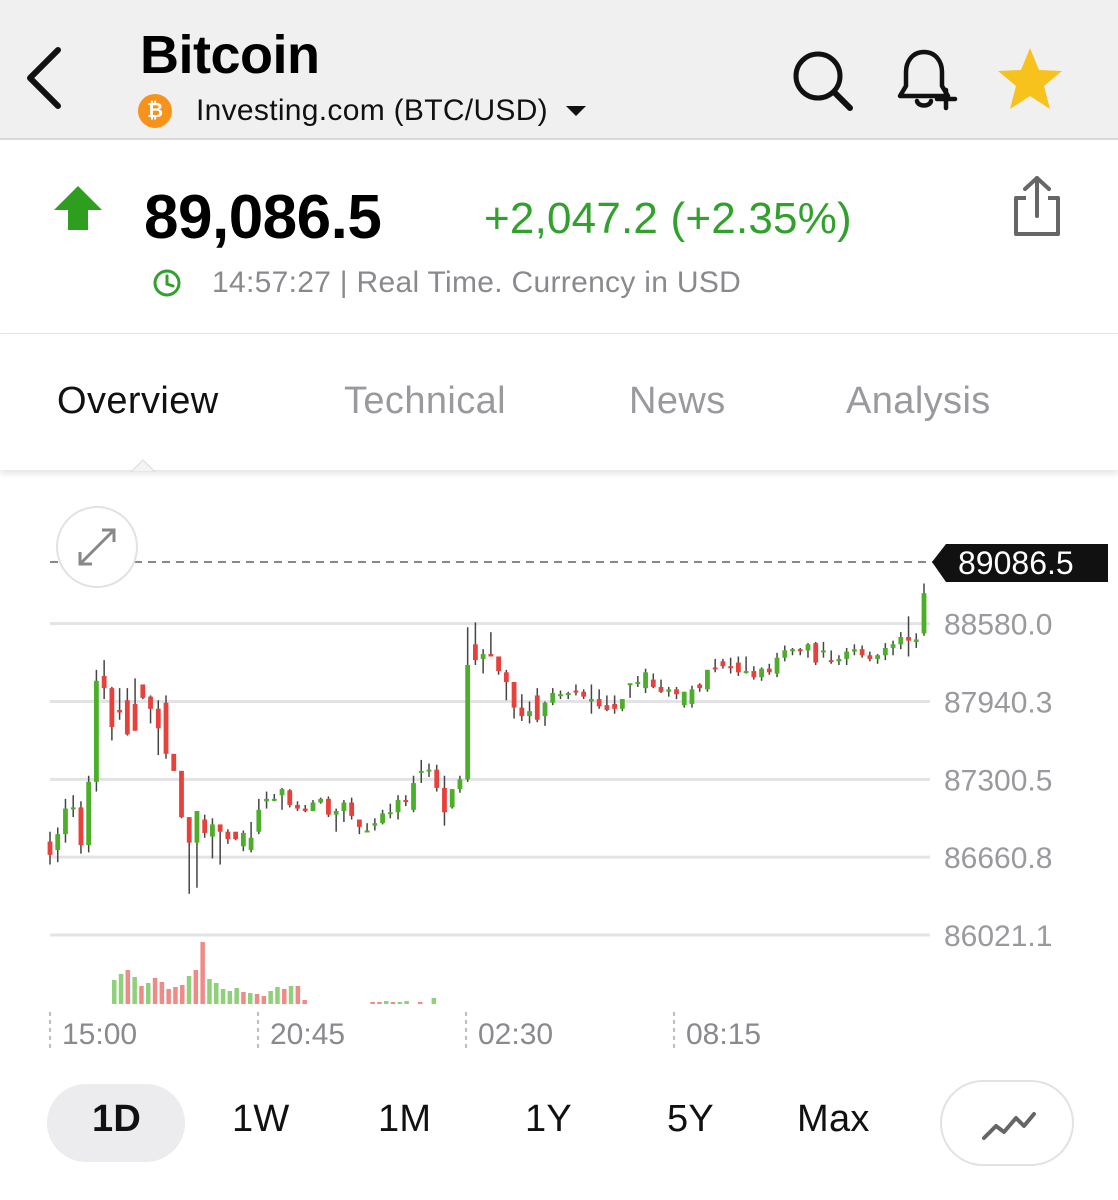  I want to click on period-5y: 5Y, so click(690, 1119).